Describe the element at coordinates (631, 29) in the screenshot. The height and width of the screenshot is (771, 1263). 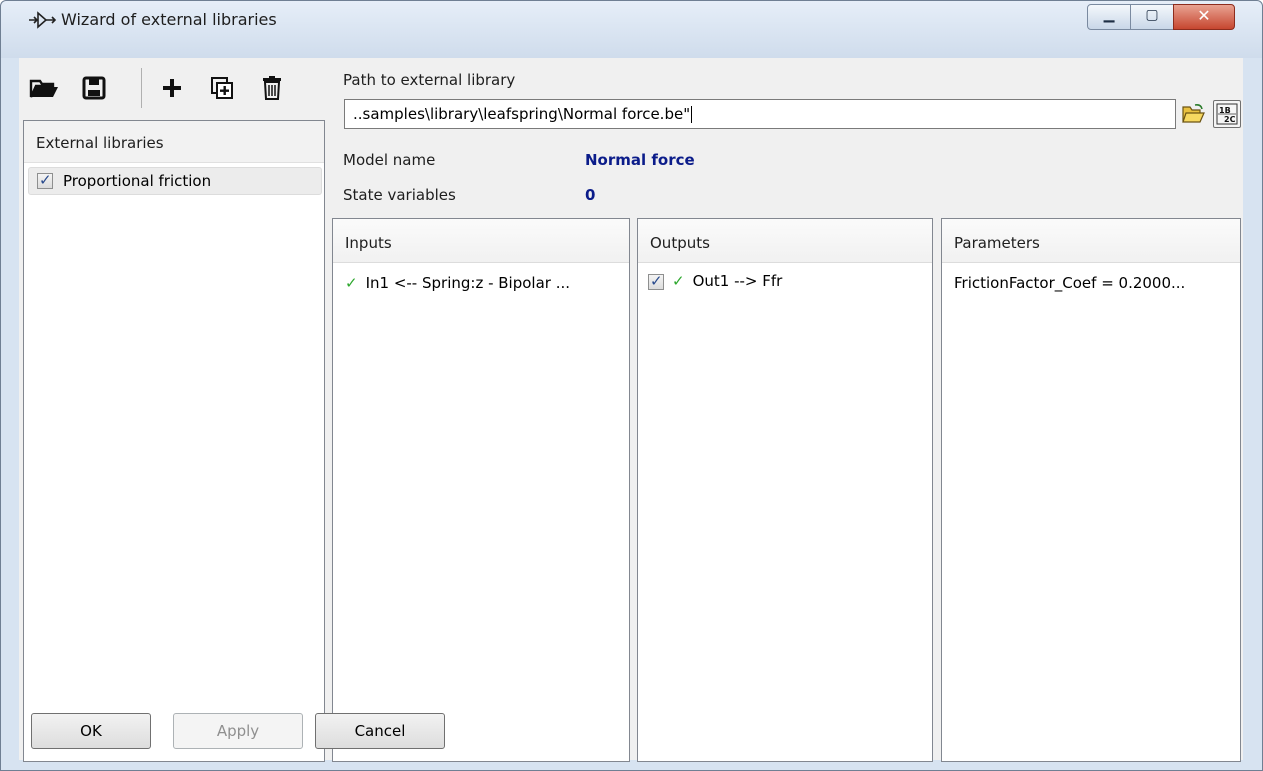
I see `title-bar: Wizard of external libraries ▁ ▢ ✕` at that location.